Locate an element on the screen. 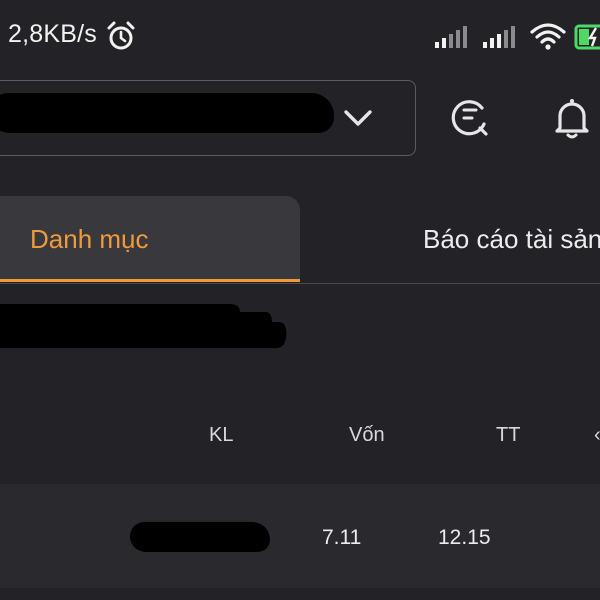 The image size is (600, 600). column-header-kl: KL is located at coordinates (221, 435).